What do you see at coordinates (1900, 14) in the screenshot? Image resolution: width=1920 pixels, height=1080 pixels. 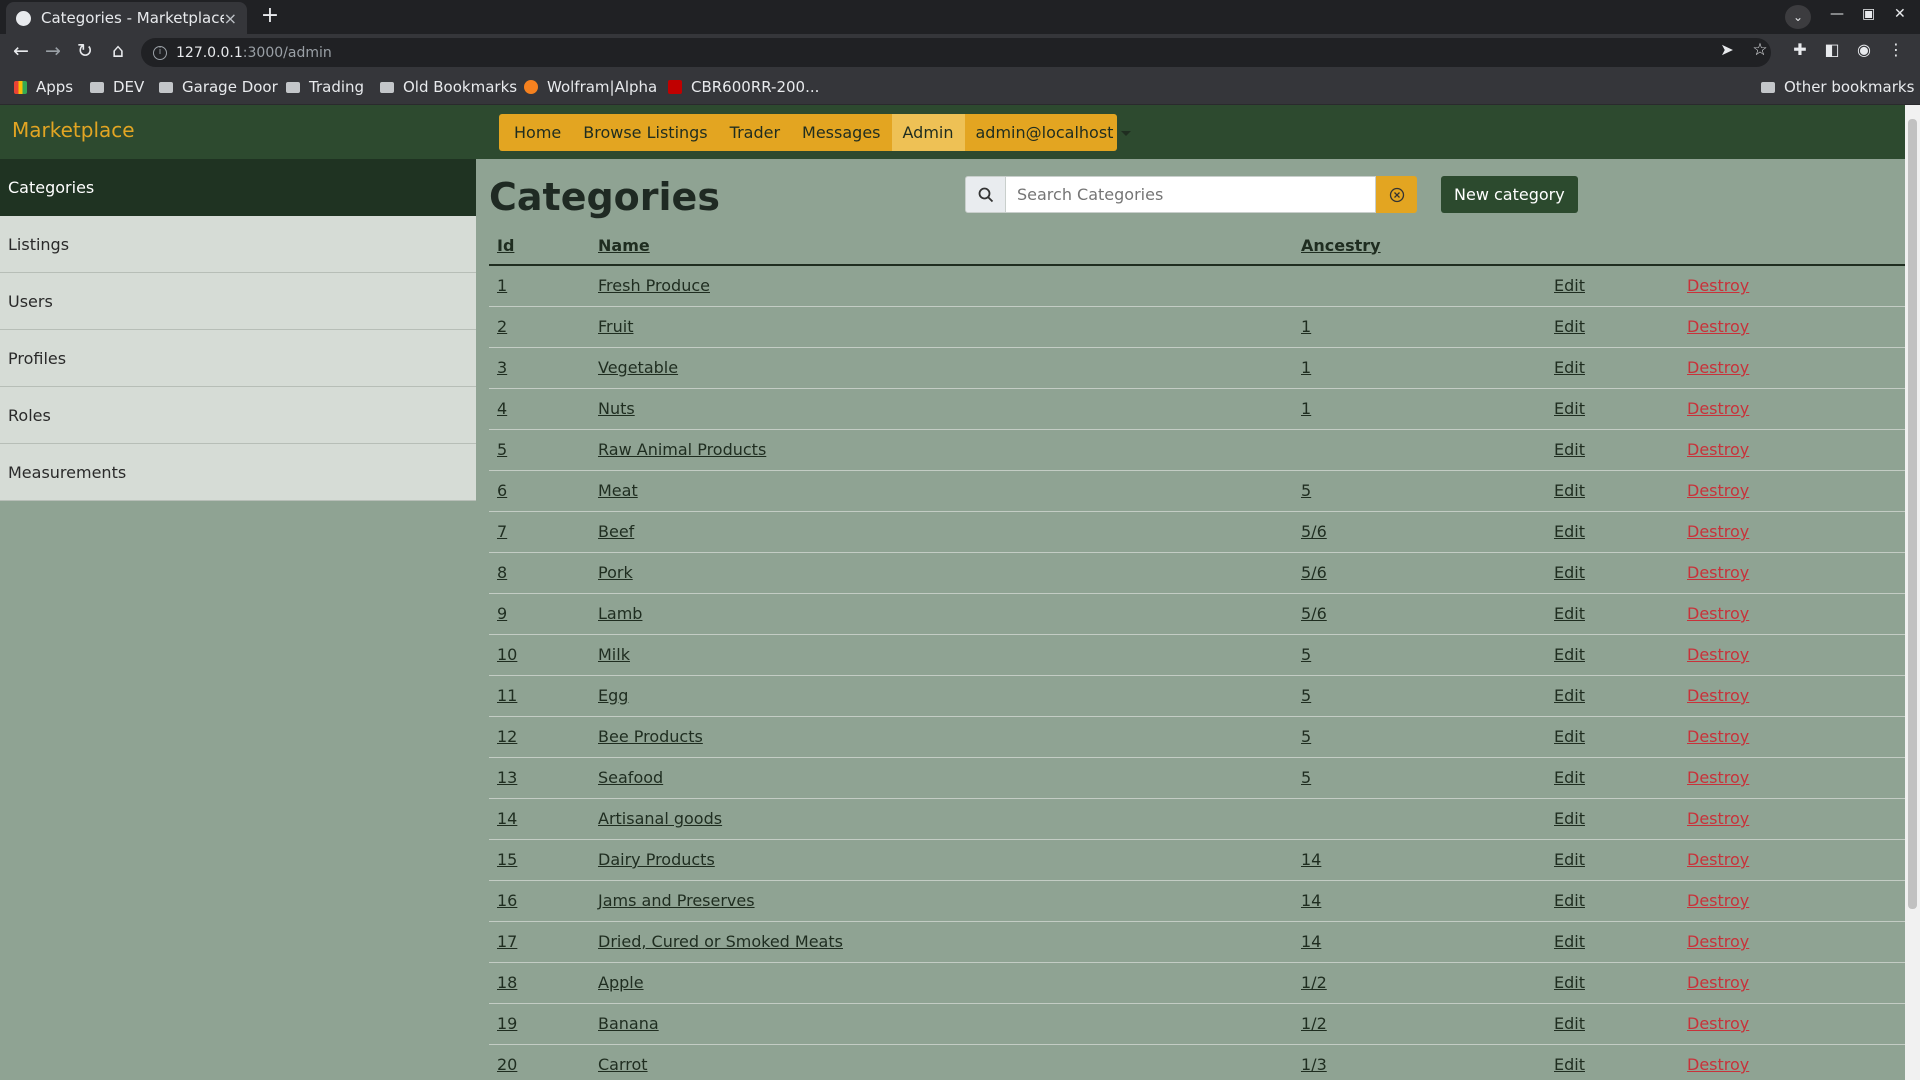 I see `close-window-icon: ✕` at bounding box center [1900, 14].